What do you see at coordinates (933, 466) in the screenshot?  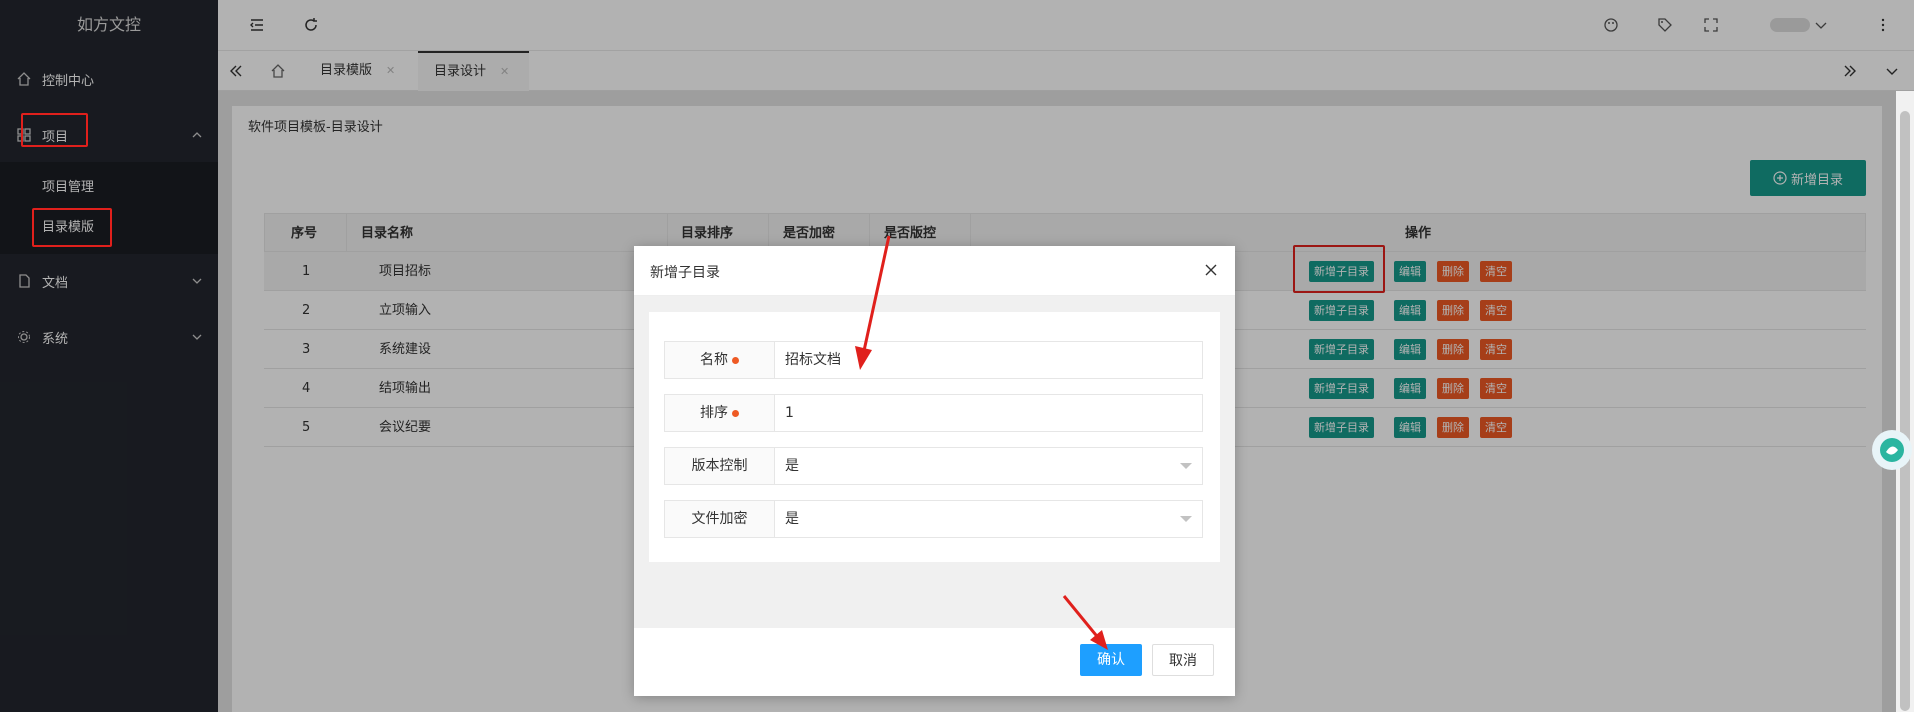 I see `version-control-select: 版本控制 是` at bounding box center [933, 466].